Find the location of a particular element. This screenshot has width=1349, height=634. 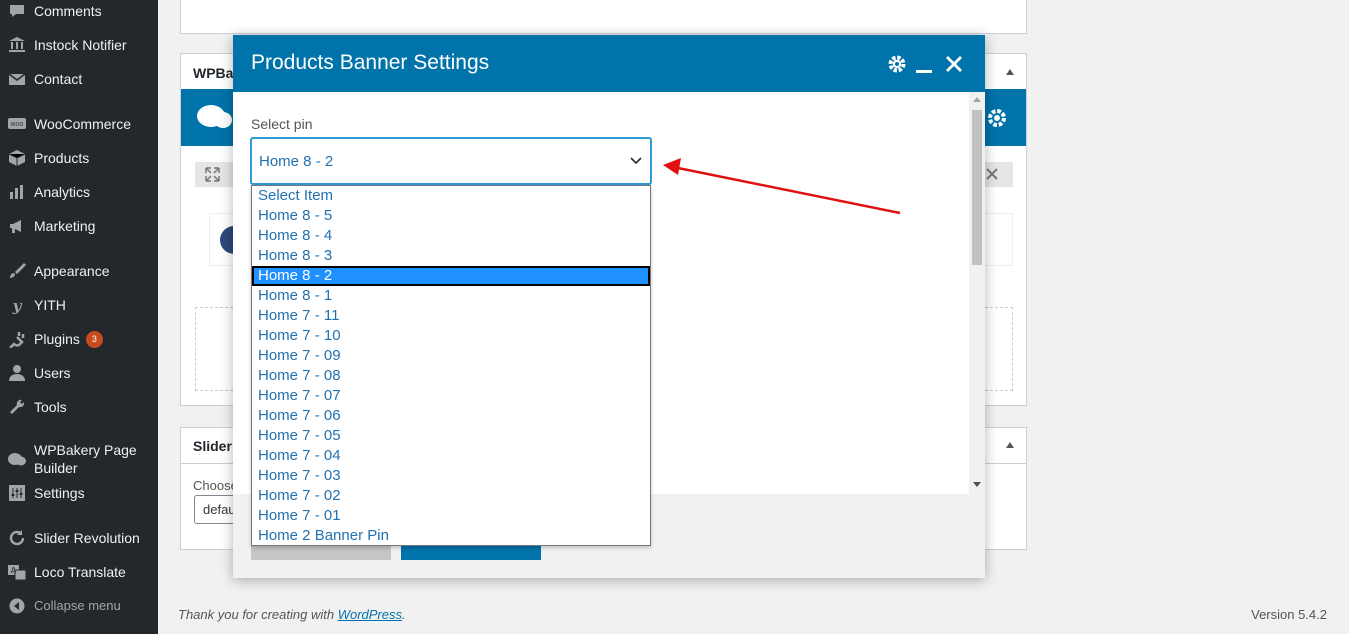

select-pin-option: Home 7 - 01 is located at coordinates (451, 516).